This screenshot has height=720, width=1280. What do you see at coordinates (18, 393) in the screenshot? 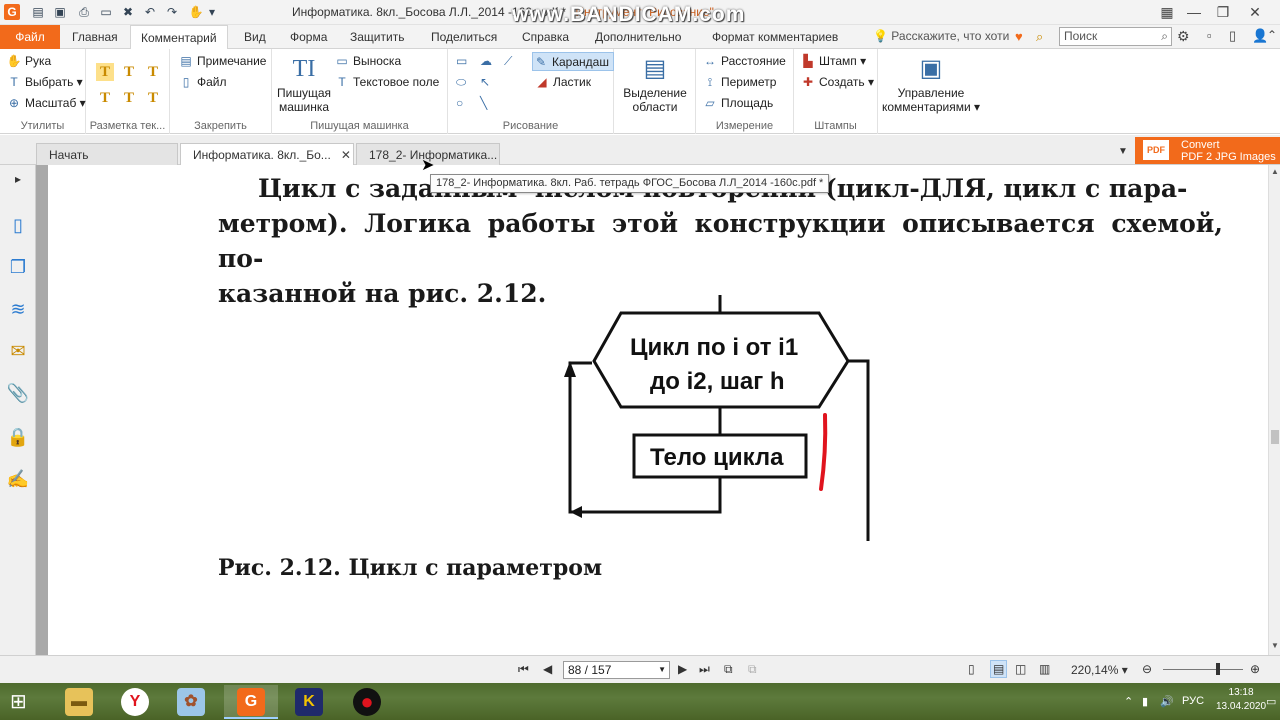
I see `attachments-icon: 📎` at bounding box center [18, 393].